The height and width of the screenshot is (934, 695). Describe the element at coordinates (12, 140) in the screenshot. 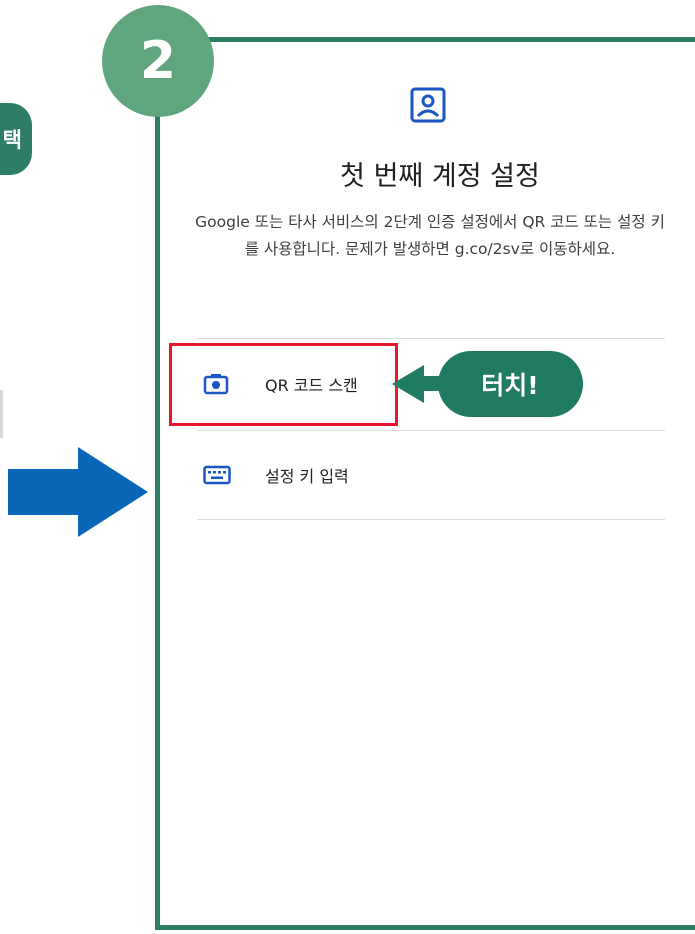

I see `prev-step-label: 택` at that location.